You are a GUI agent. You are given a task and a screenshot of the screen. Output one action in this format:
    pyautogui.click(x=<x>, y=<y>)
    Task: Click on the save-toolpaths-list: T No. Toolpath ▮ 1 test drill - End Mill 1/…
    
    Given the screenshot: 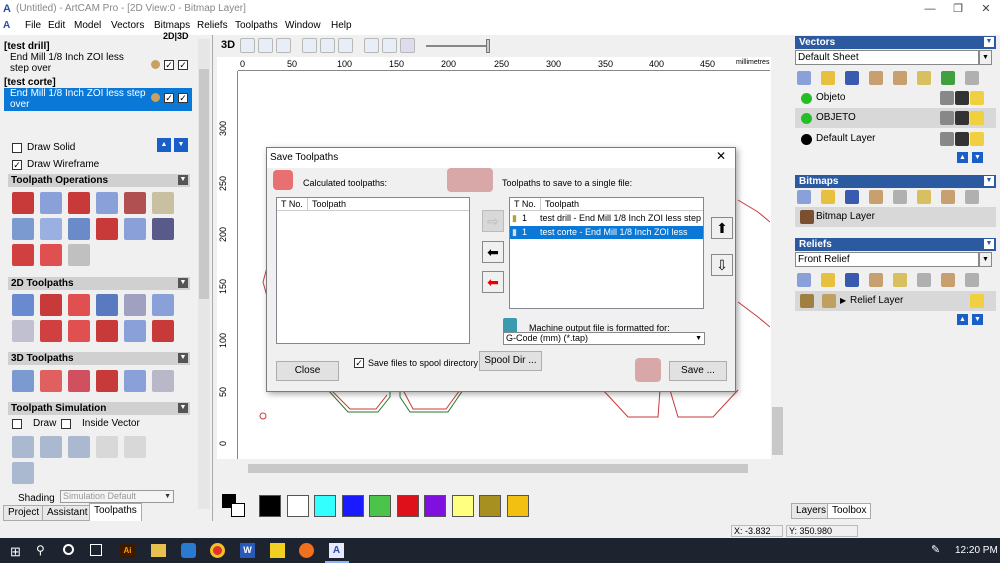 What is the action you would take?
    pyautogui.click(x=606, y=253)
    